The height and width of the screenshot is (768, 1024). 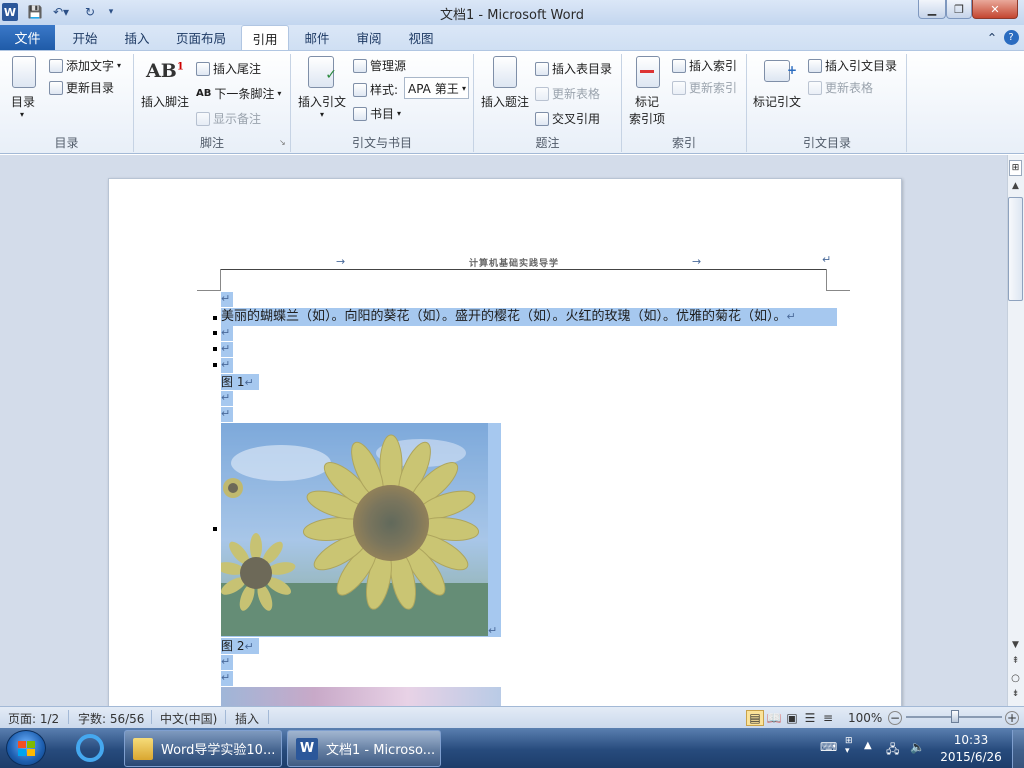 What do you see at coordinates (542, 68) in the screenshot?
I see `table-of-figures-icon` at bounding box center [542, 68].